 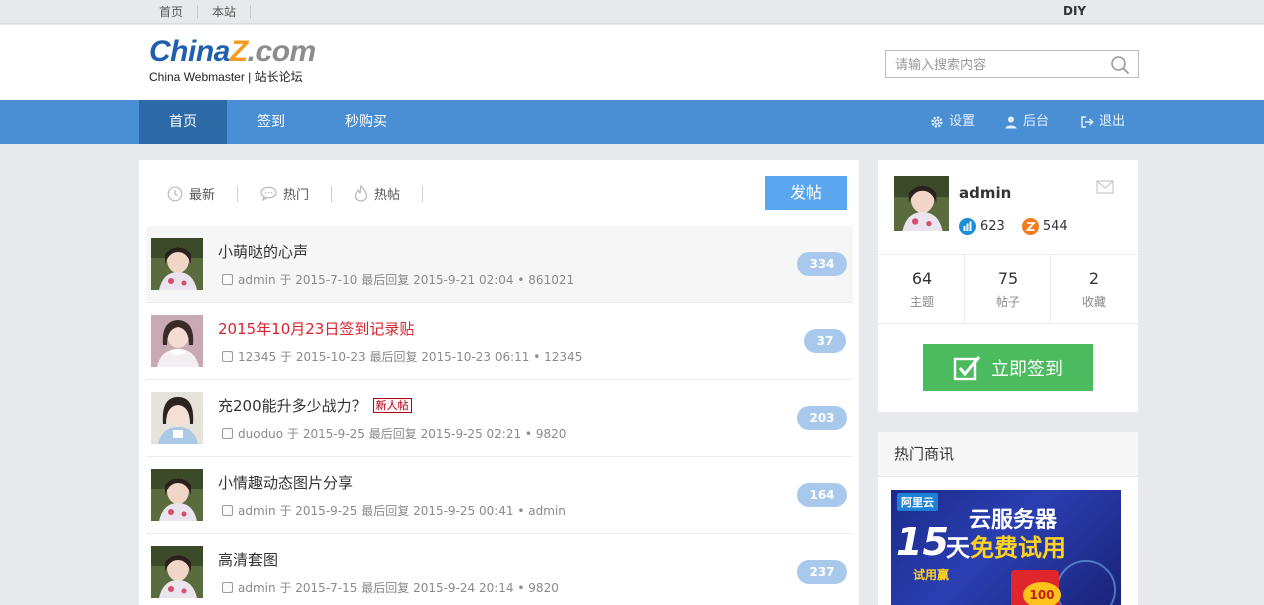 I want to click on logo-subtitle: China Webmaster | 站长论坛, so click(x=226, y=77).